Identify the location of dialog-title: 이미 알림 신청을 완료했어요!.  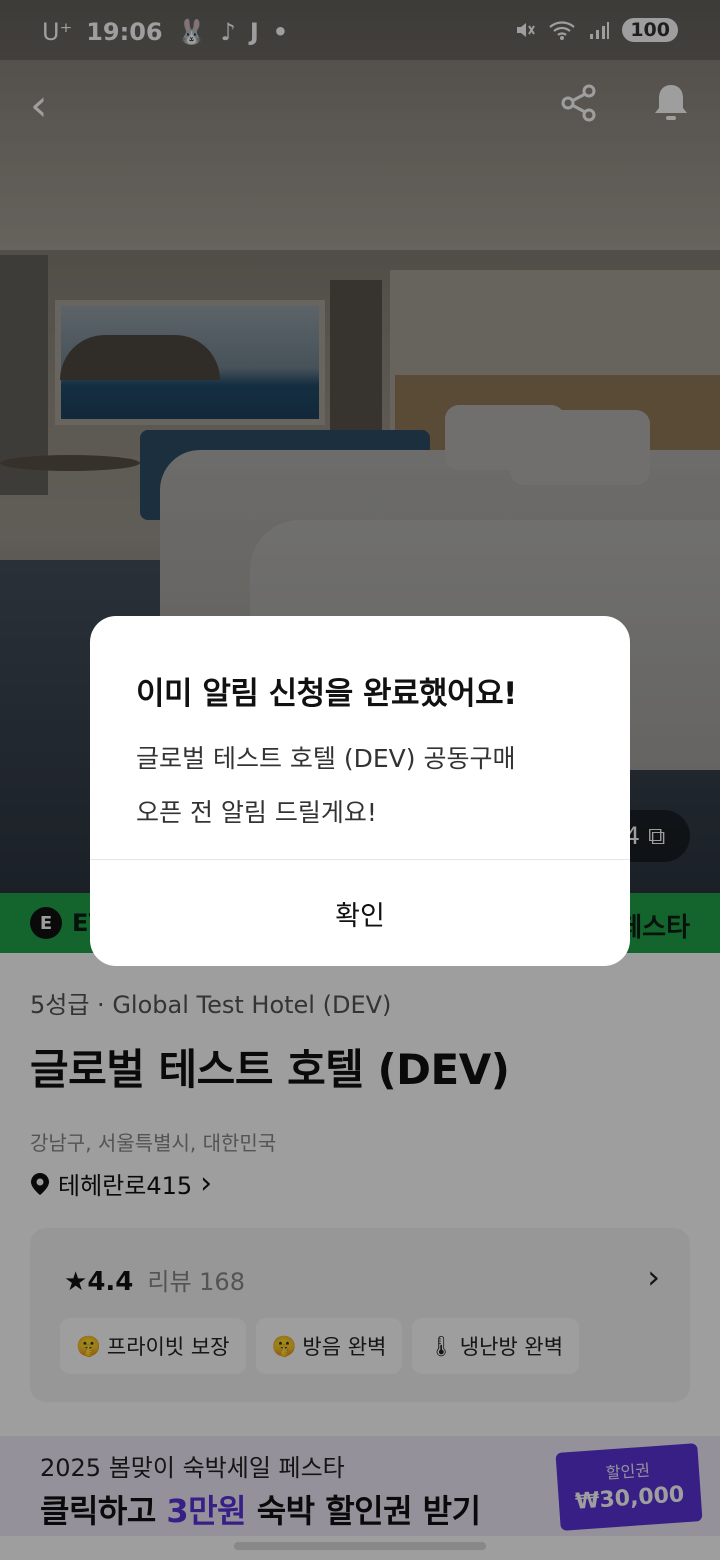
(326, 694).